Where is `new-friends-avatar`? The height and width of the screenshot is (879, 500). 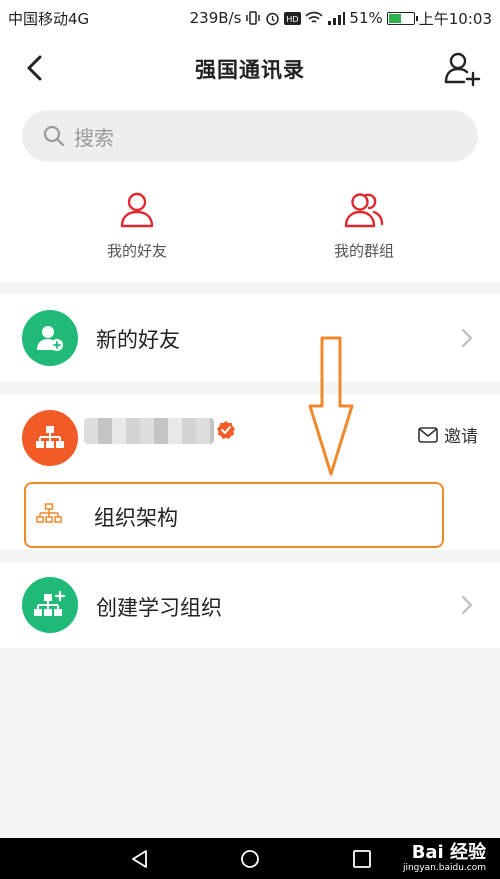 new-friends-avatar is located at coordinates (50, 338).